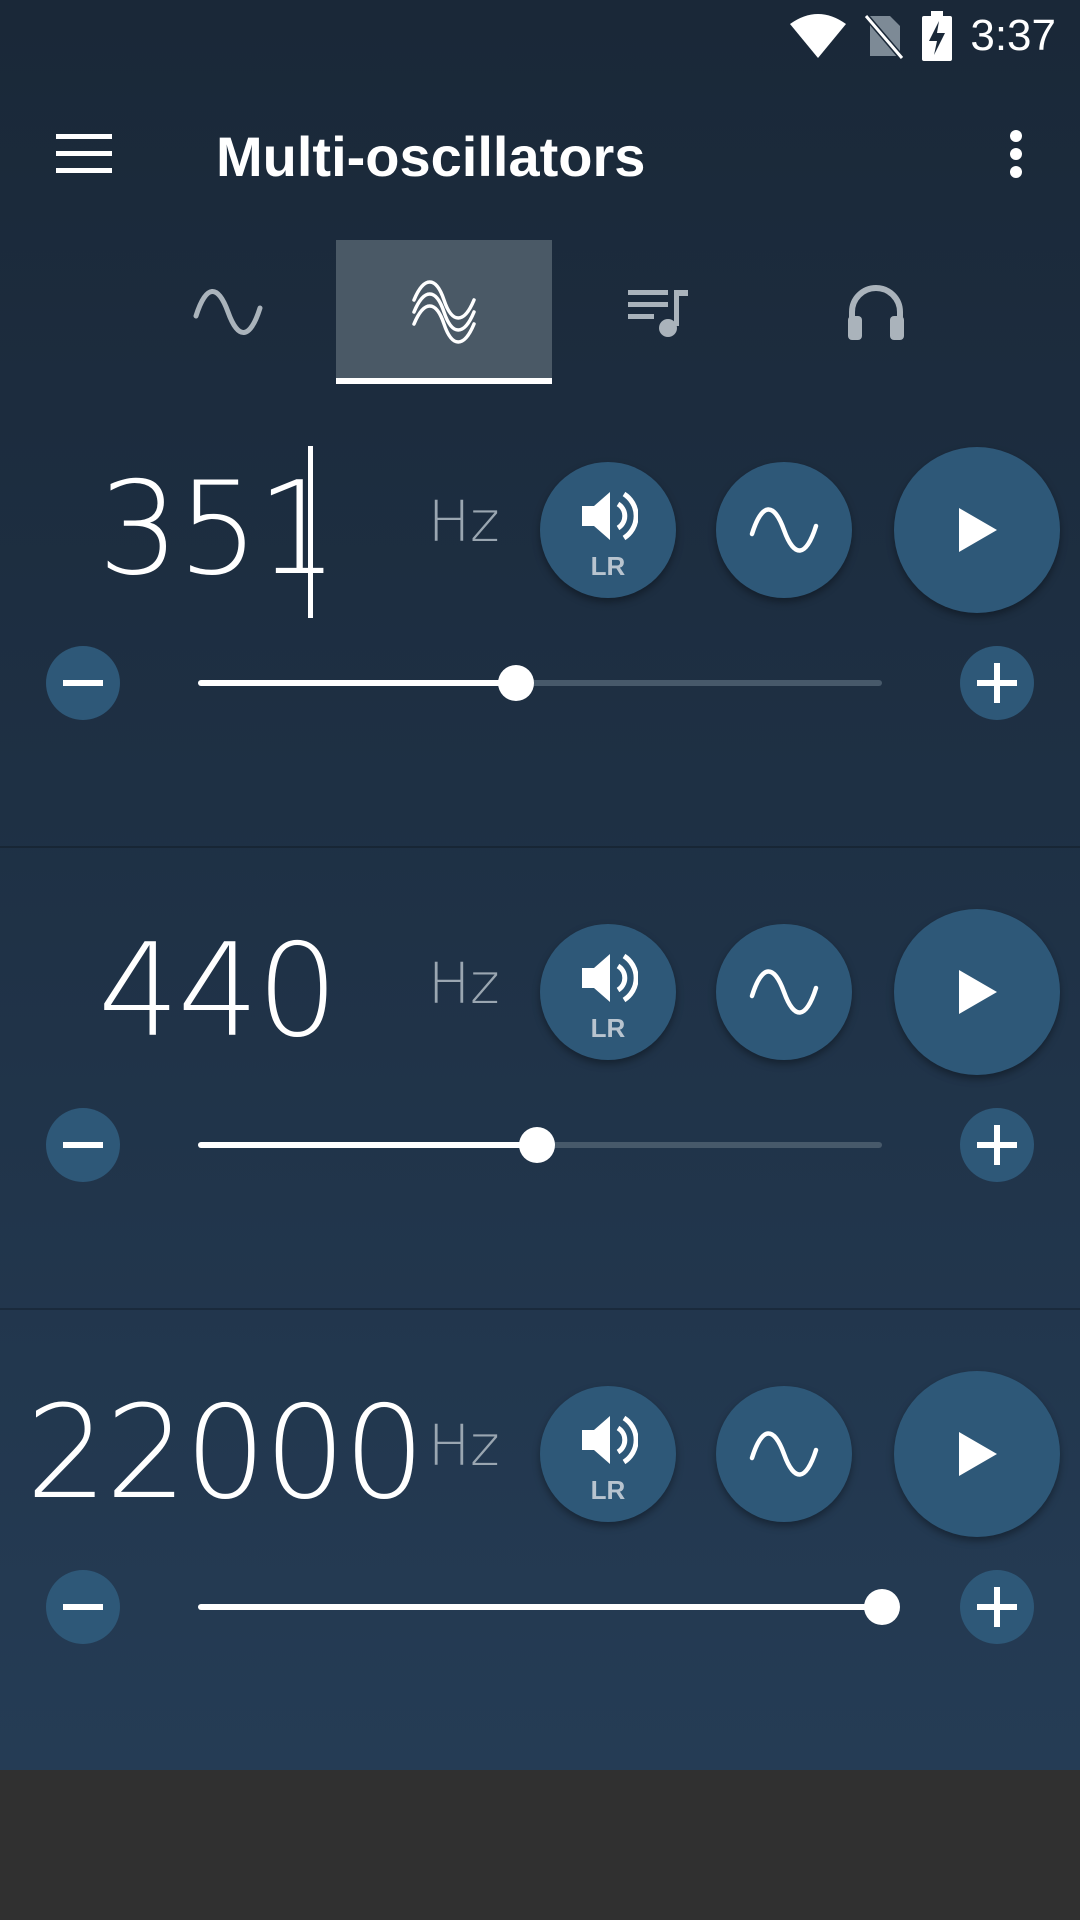 This screenshot has width=1080, height=1920. Describe the element at coordinates (310, 532) in the screenshot. I see `text-cursor` at that location.